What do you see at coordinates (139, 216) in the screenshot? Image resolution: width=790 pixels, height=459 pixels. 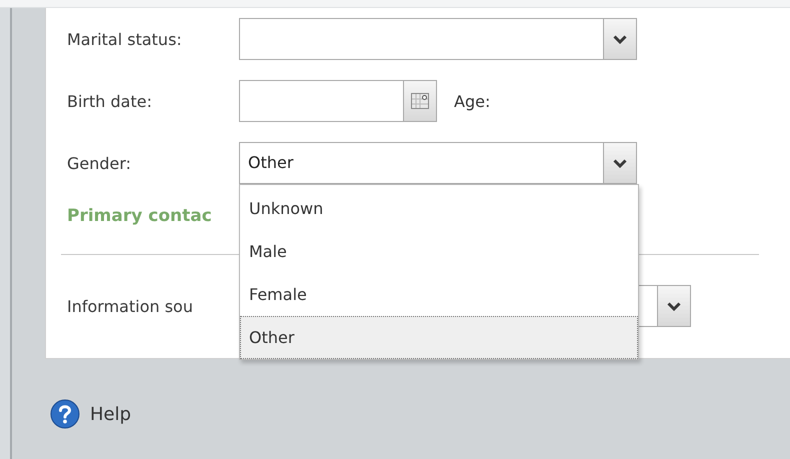 I see `section-heading: Primary contac` at bounding box center [139, 216].